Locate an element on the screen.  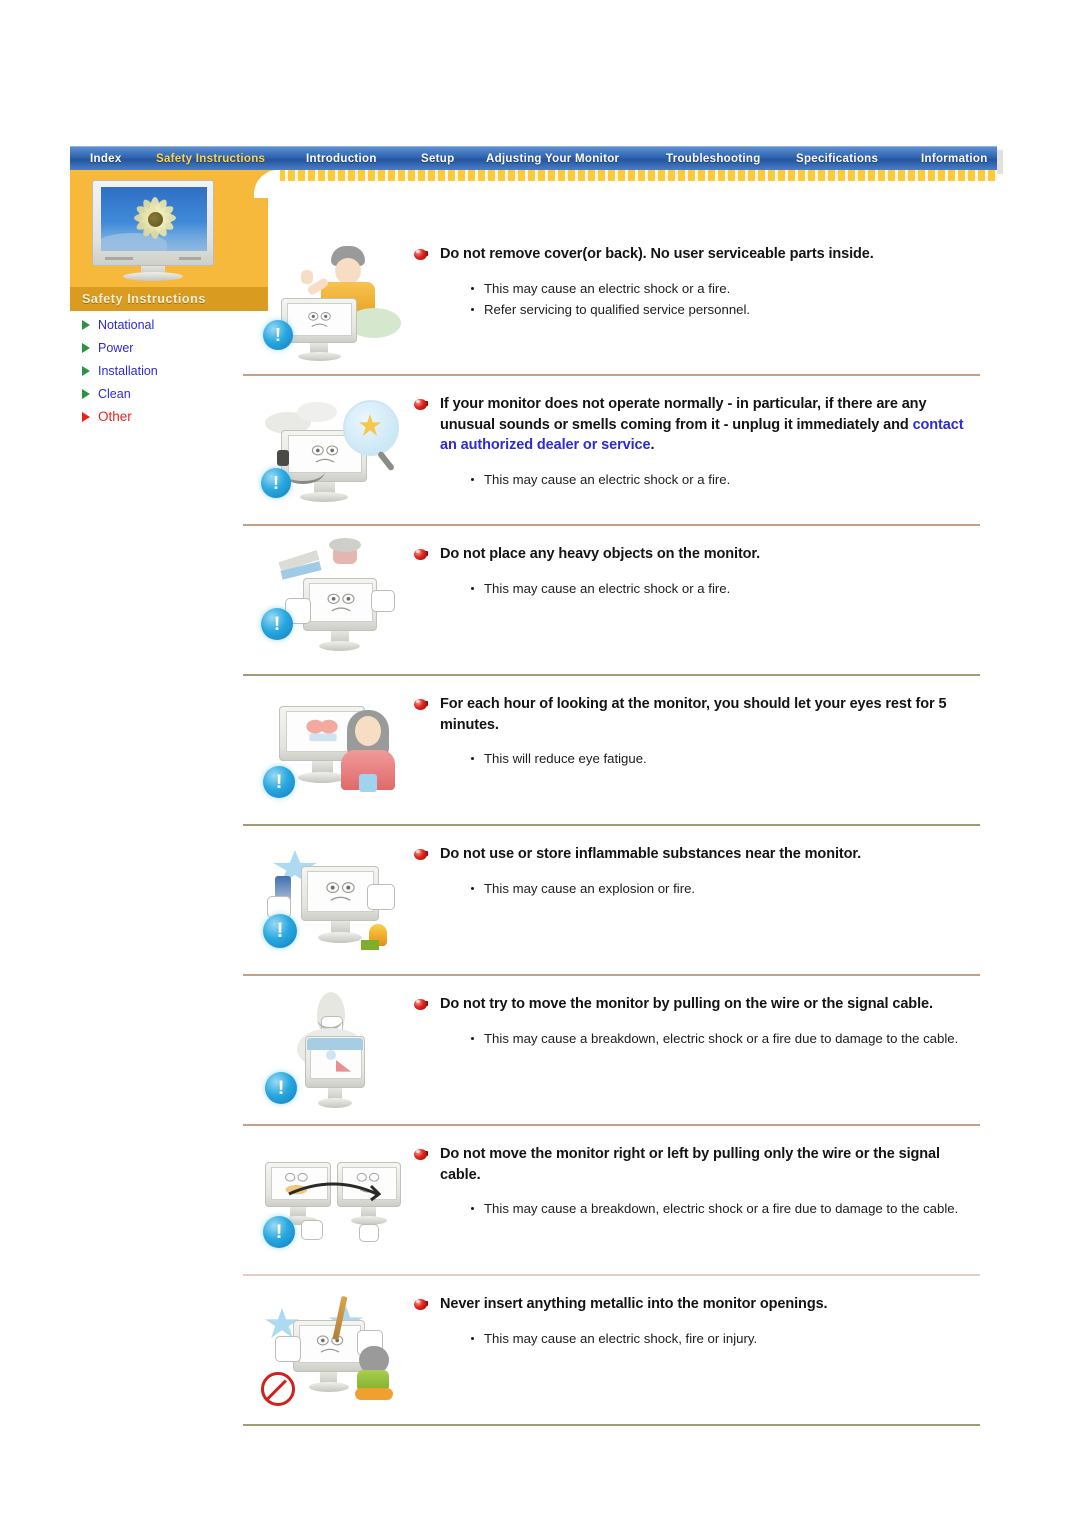
plant-leaves is located at coordinates (345, 545).